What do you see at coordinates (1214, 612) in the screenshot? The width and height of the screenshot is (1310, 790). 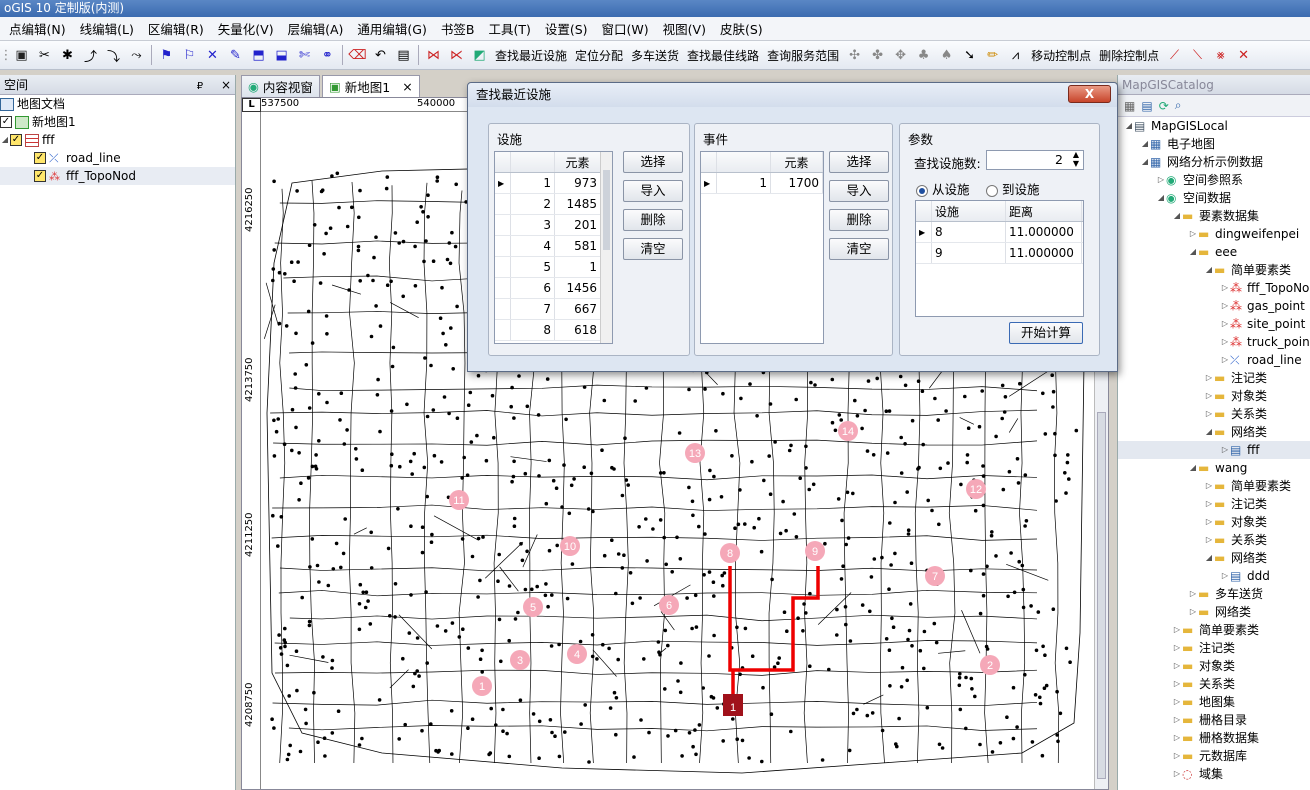 I see `catalog-item: ▷ ▬ 网络类` at bounding box center [1214, 612].